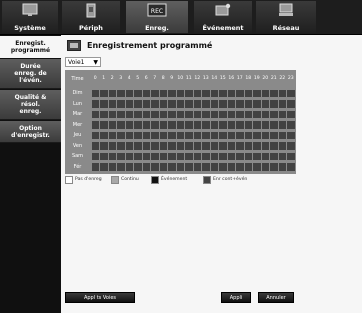 This screenshot has height=313, width=362. Describe the element at coordinates (30, 17) in the screenshot. I see `tab-systeme: Système` at that location.